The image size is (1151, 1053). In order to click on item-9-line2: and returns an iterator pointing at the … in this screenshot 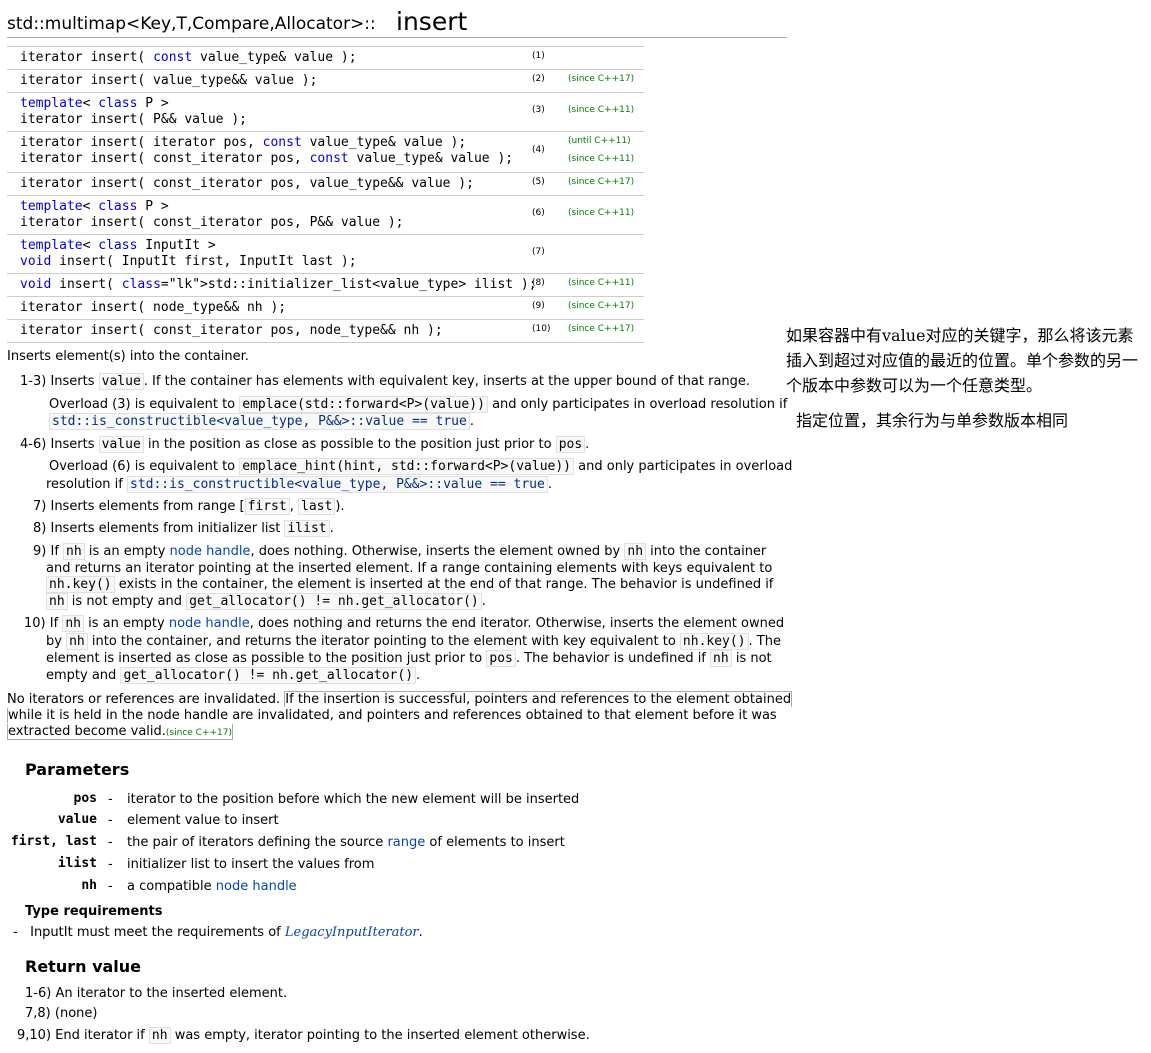, I will do `click(409, 568)`.